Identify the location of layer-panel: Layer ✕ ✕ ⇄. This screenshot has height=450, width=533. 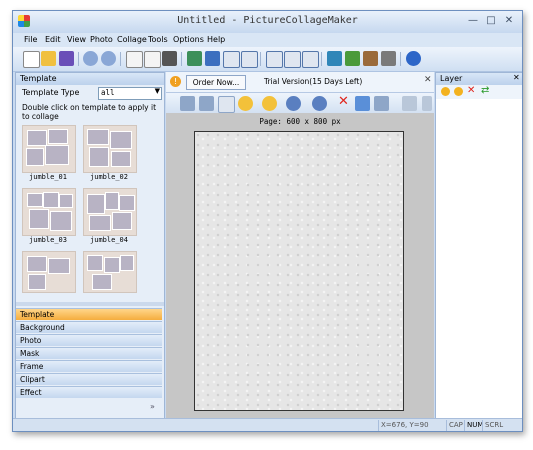
(478, 251).